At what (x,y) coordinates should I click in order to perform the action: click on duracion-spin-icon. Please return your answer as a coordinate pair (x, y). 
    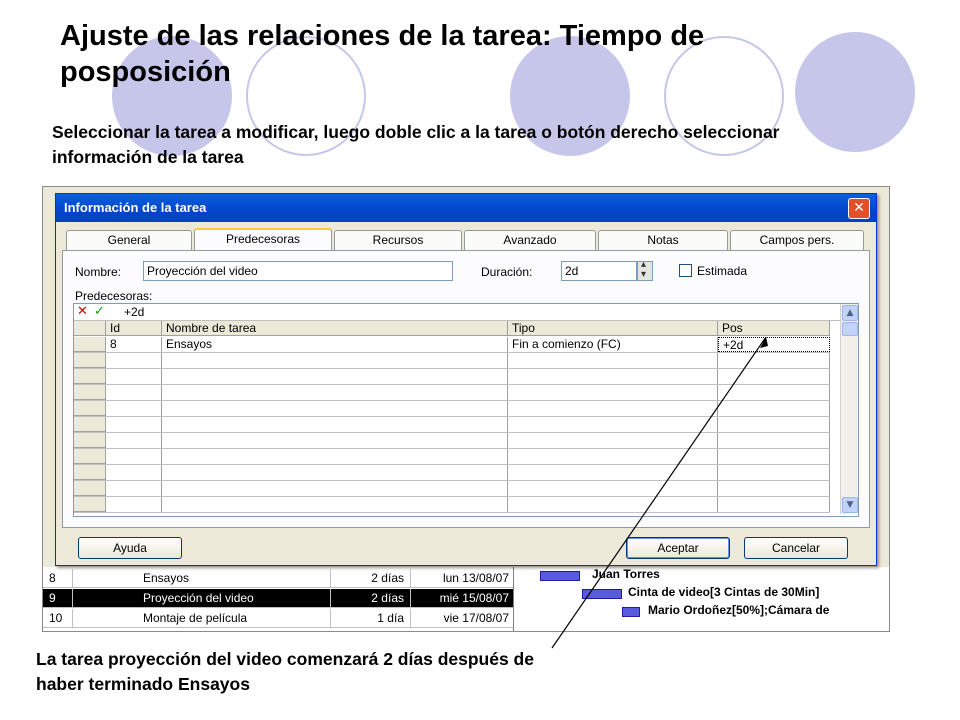
    Looking at the image, I should click on (645, 270).